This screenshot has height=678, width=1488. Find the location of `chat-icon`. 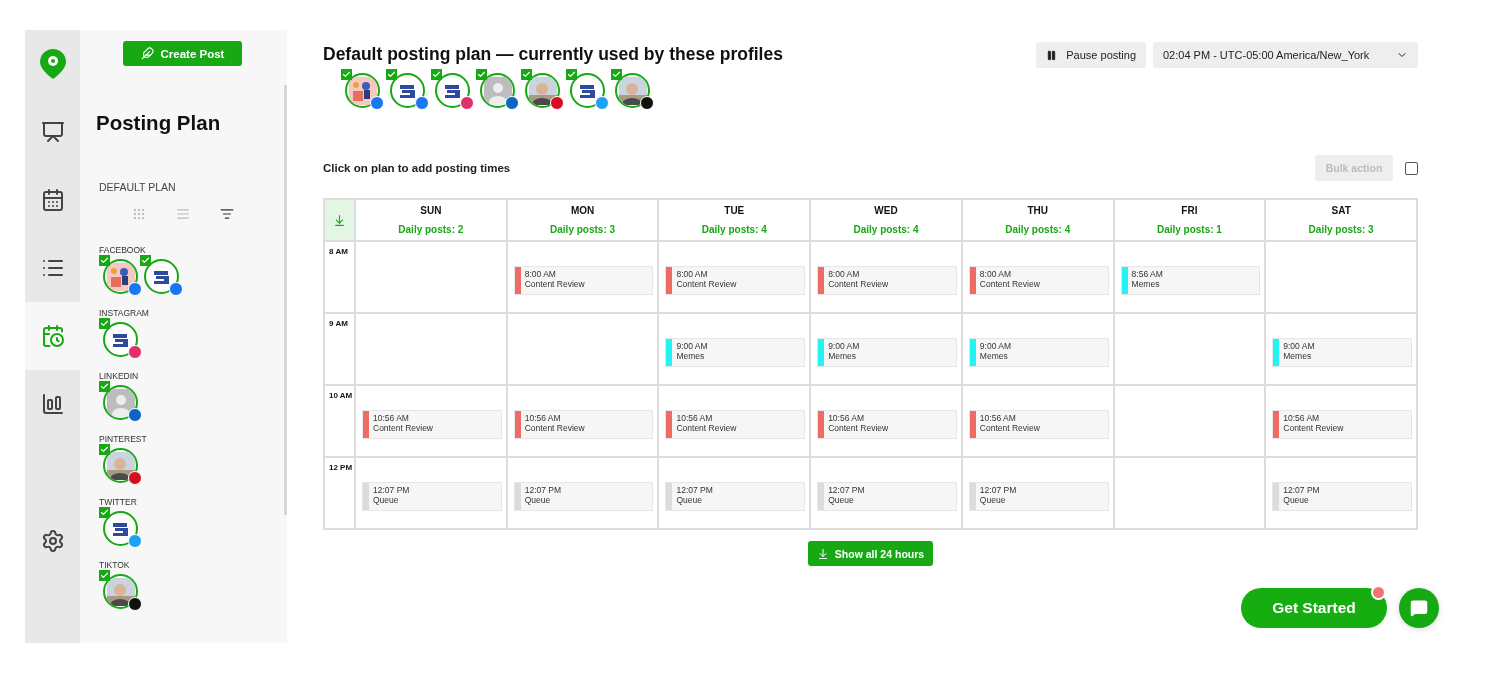

chat-icon is located at coordinates (1419, 608).